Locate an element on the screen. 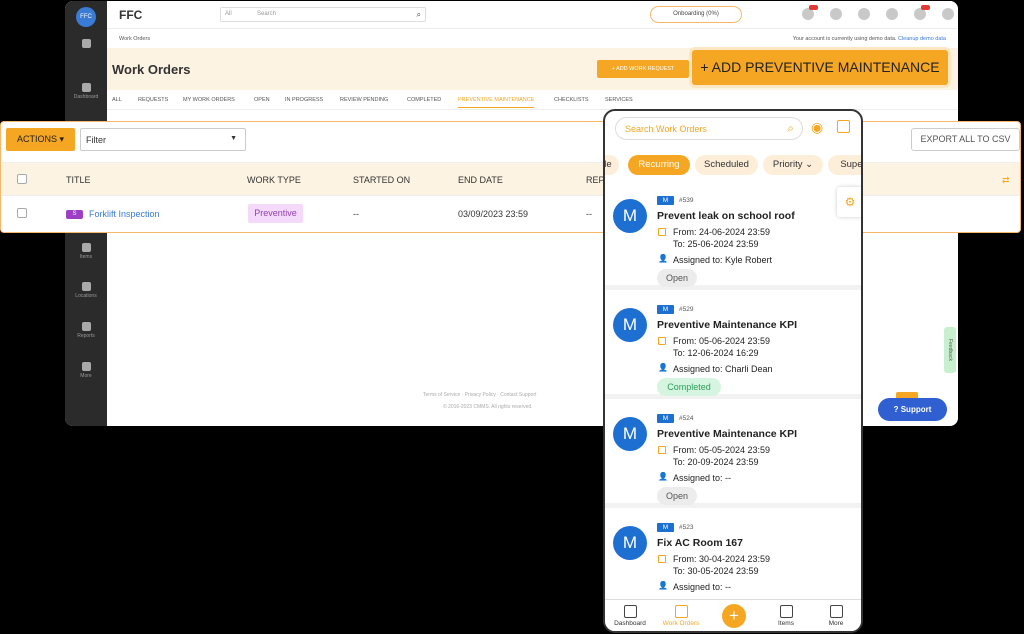 The image size is (1024, 634). row-started-on: -- is located at coordinates (356, 214).